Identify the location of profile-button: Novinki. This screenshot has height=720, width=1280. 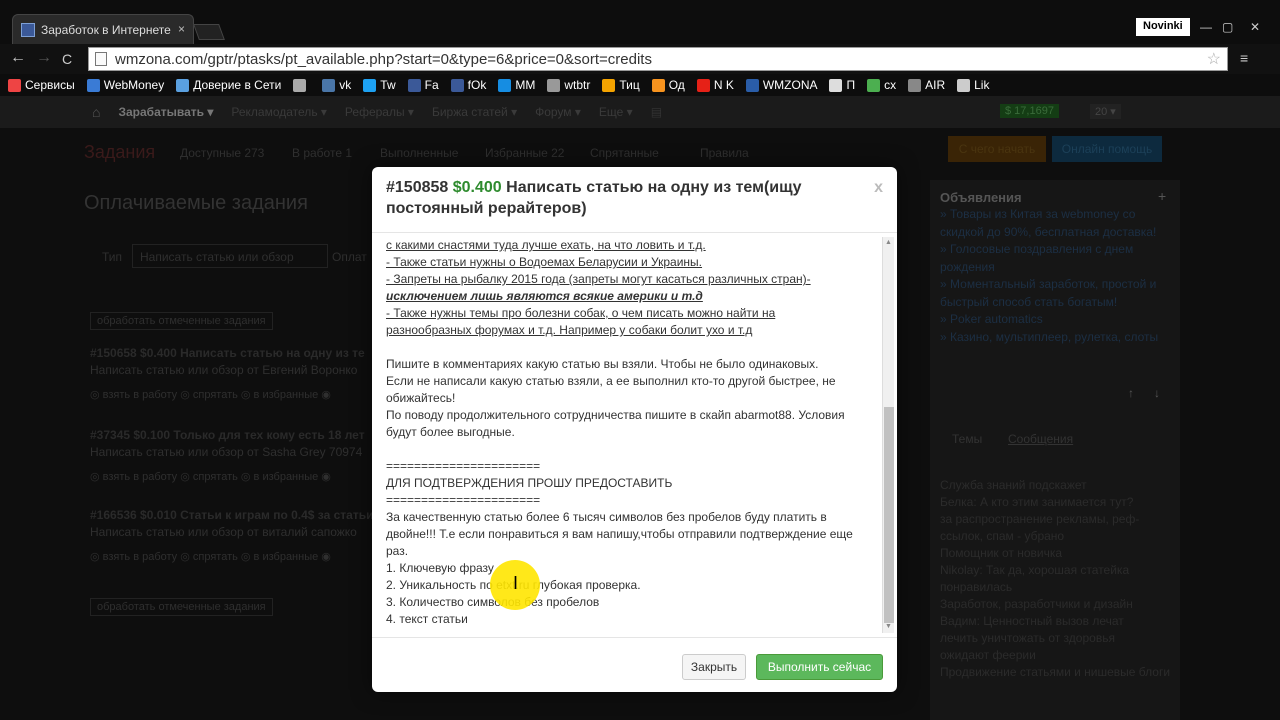
(1163, 27).